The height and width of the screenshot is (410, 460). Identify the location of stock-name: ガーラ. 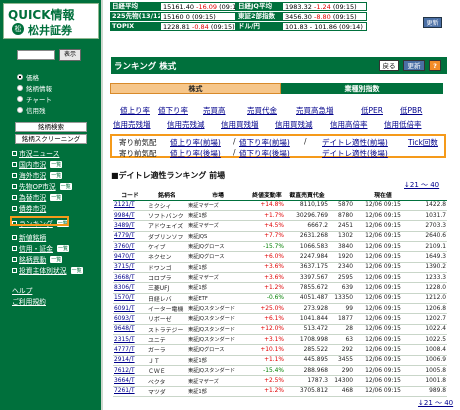
(167, 350).